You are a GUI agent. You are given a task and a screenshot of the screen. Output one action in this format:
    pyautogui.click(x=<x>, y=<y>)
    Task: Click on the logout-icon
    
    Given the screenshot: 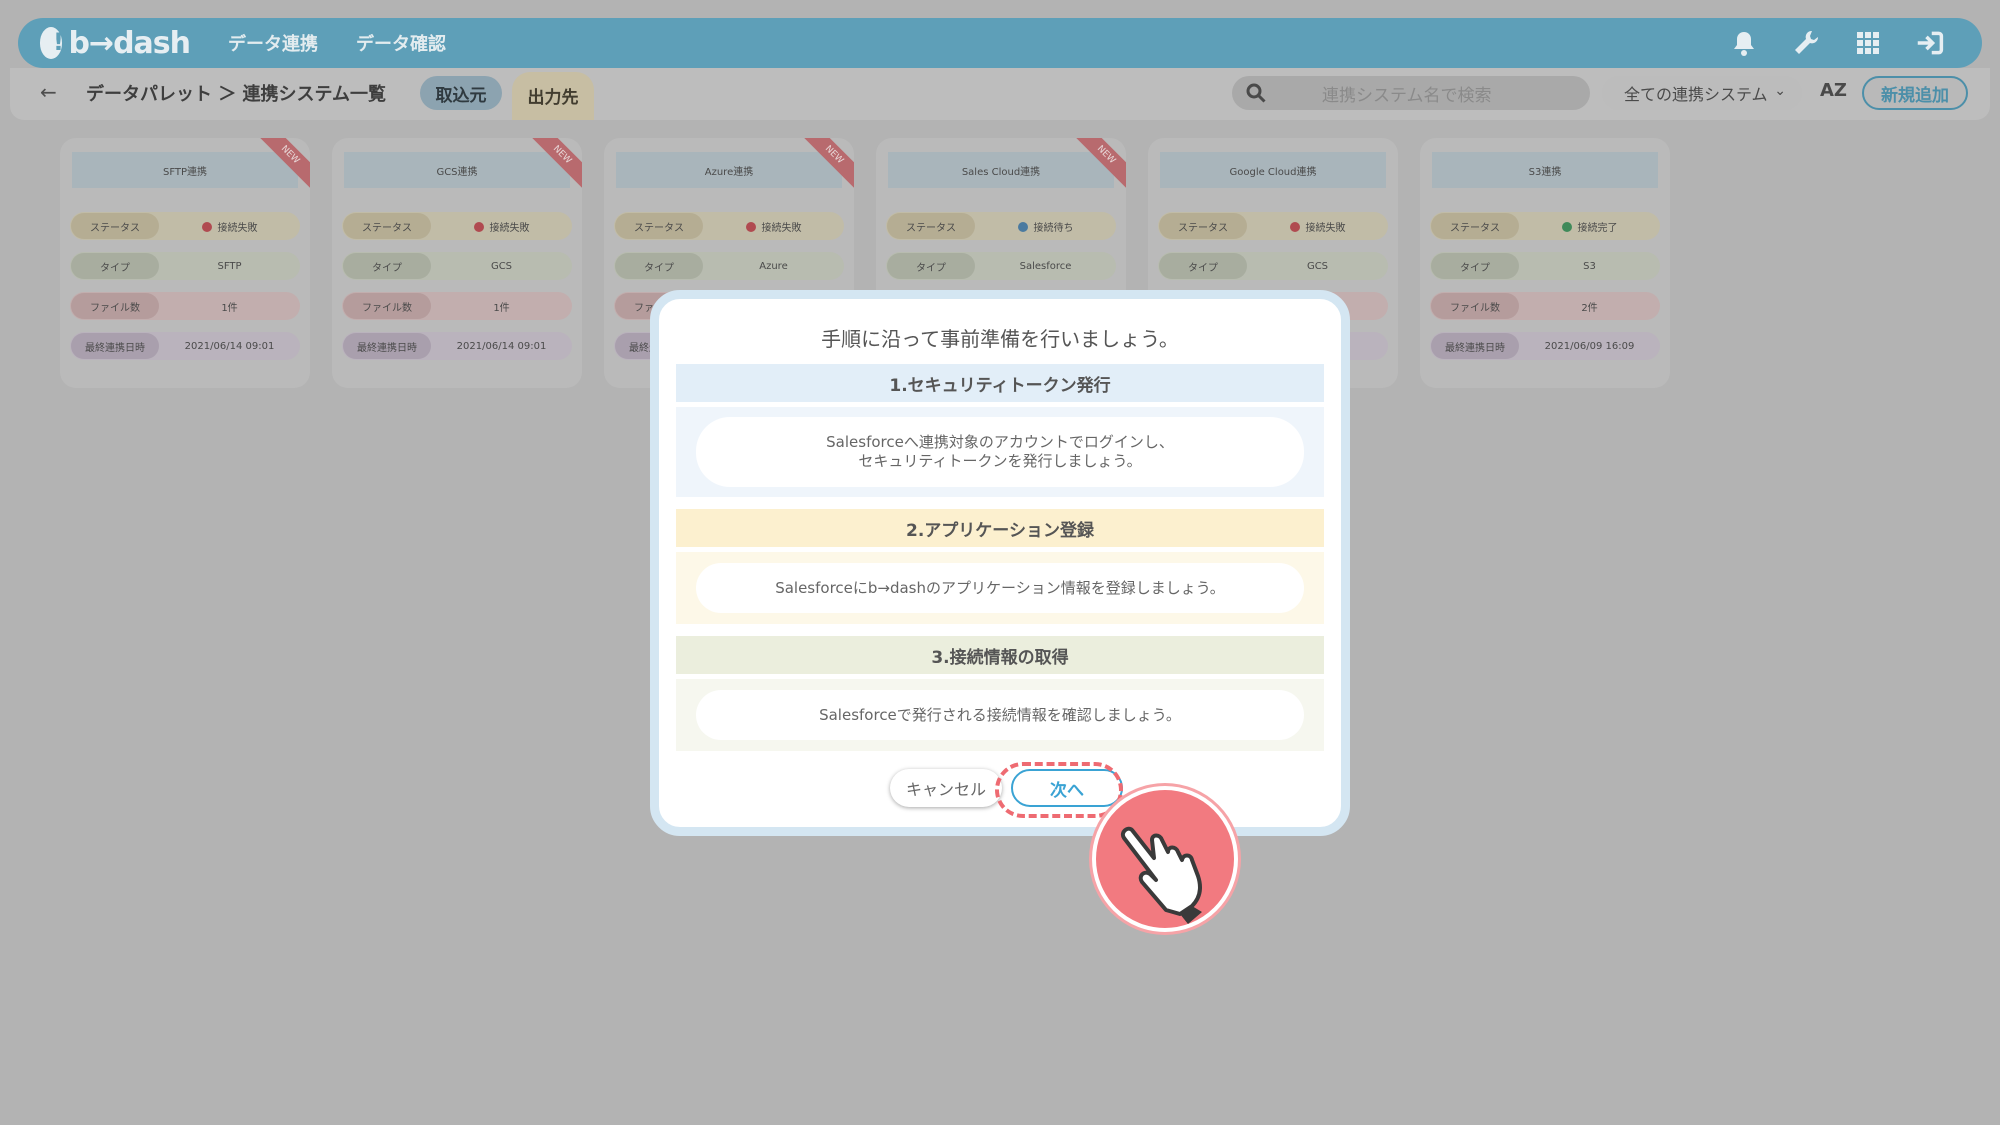 What is the action you would take?
    pyautogui.click(x=1930, y=43)
    